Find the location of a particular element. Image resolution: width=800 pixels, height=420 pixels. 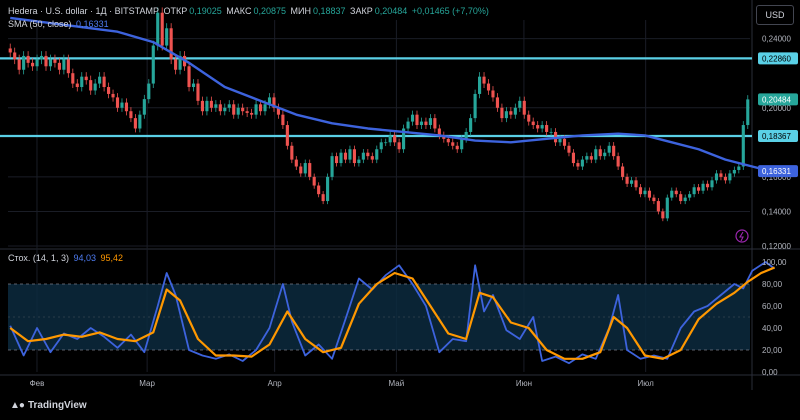

stoch-y-tick-label: 60,00 is located at coordinates (772, 306).